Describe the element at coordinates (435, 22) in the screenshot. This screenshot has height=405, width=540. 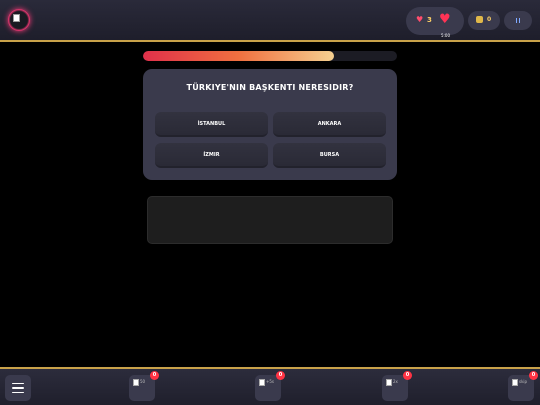
I see `lives-indicator: ♥ 3 ♥ 5:00` at that location.